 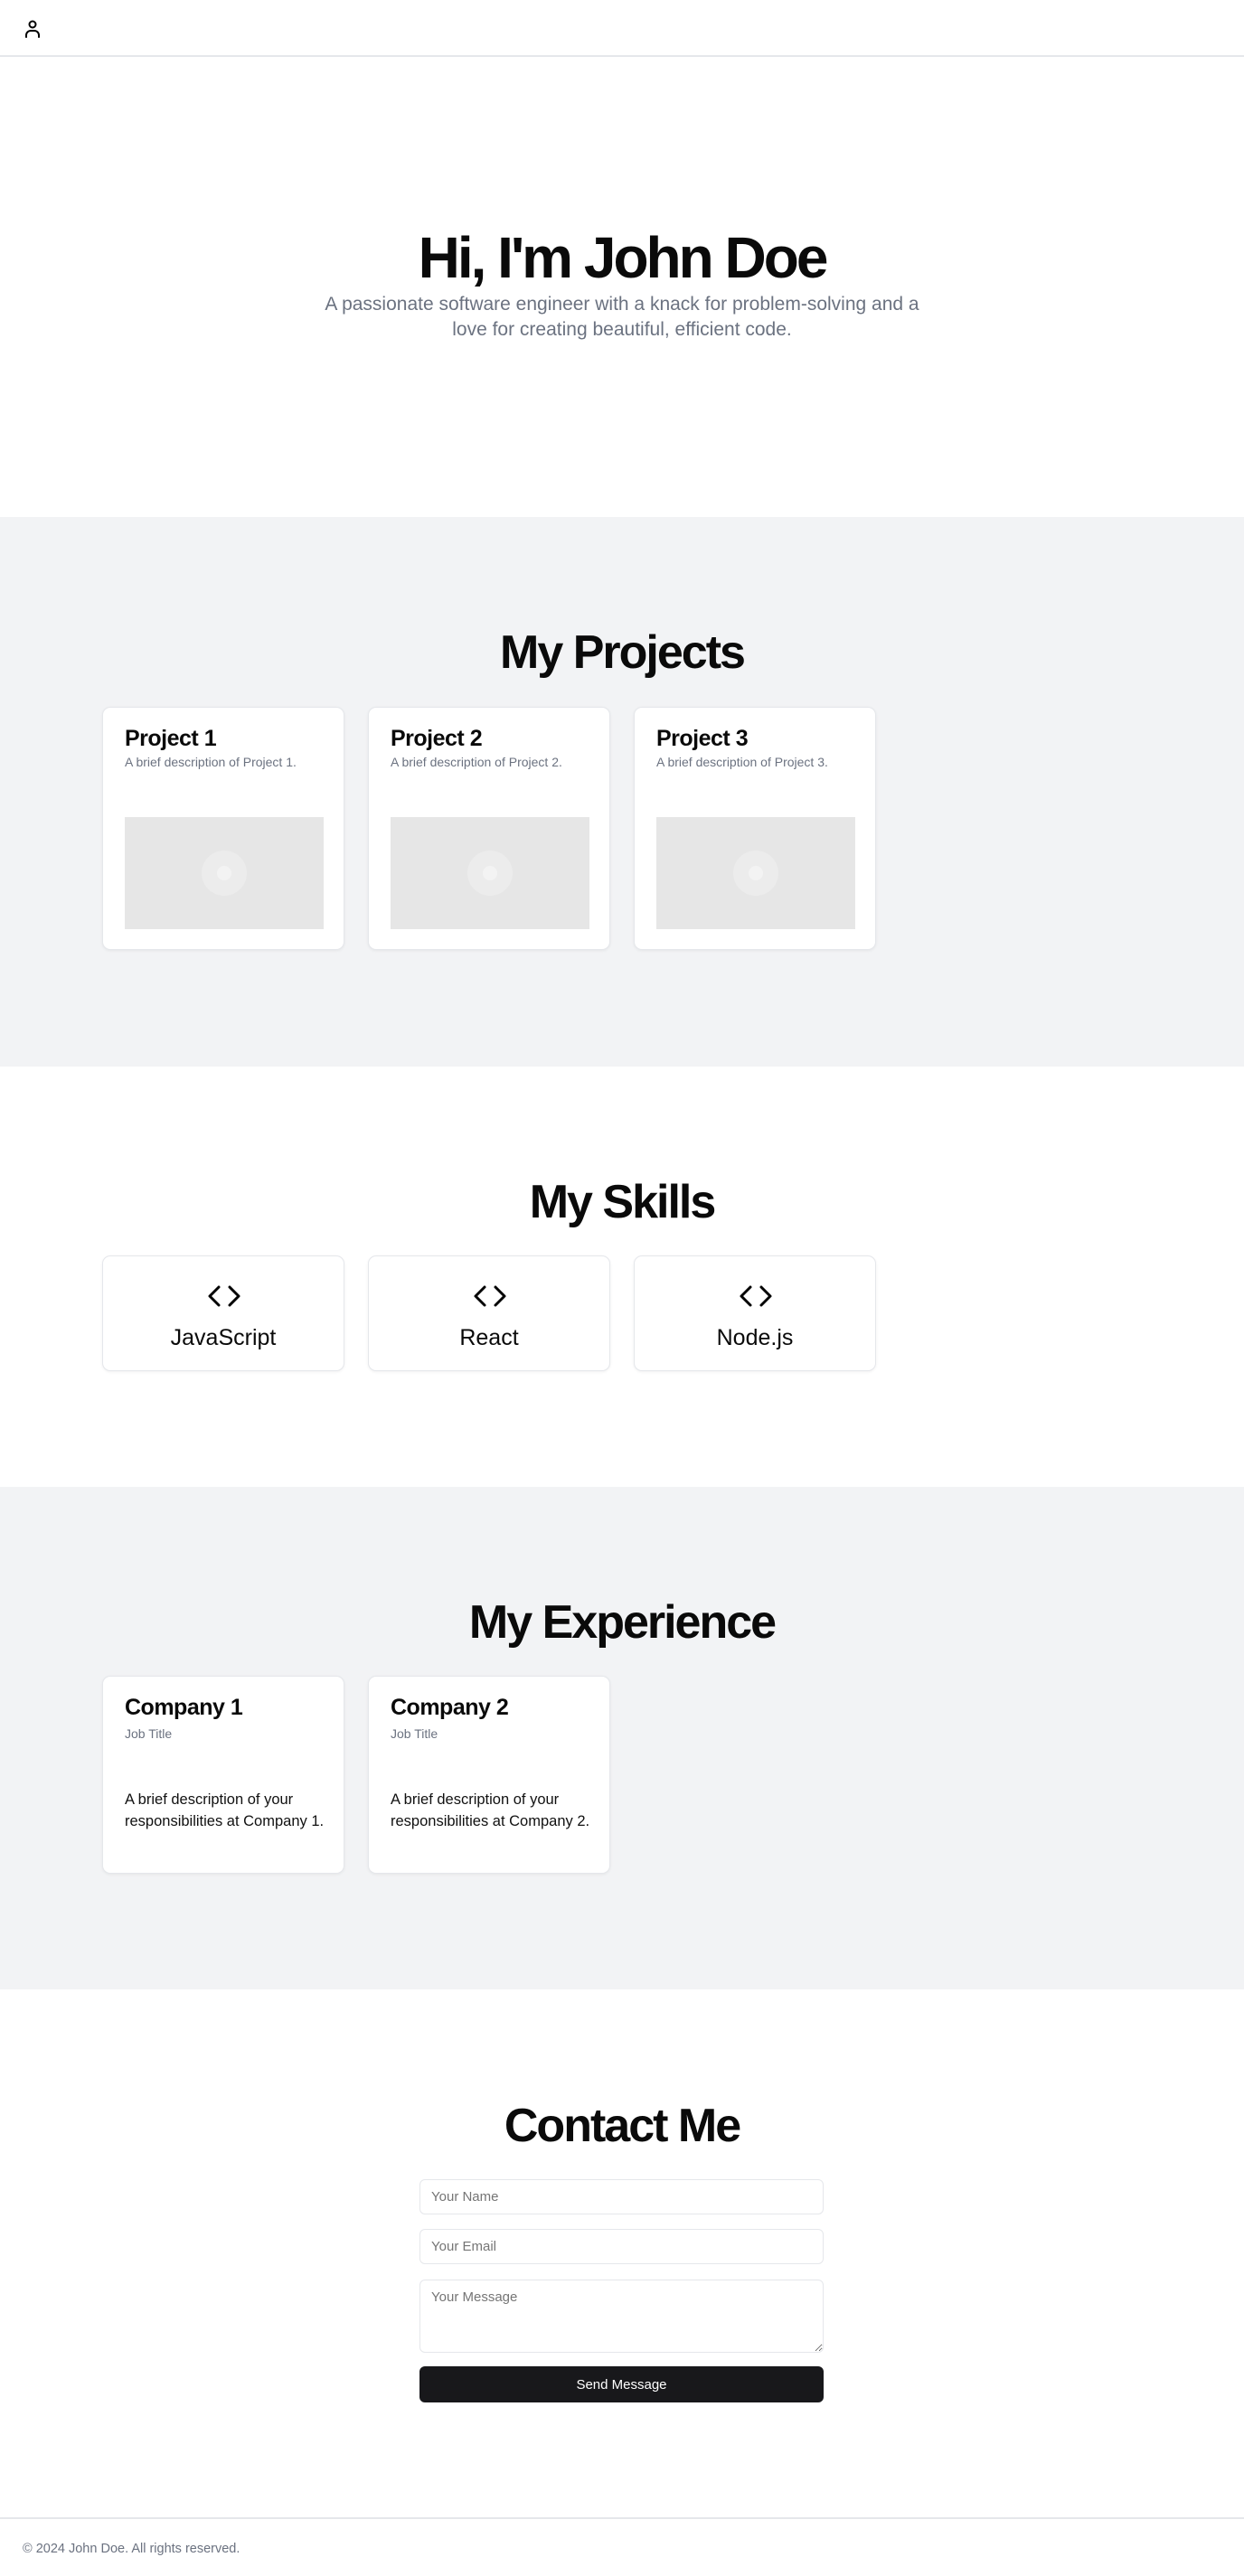 I want to click on skill-name: React, so click(x=489, y=1337).